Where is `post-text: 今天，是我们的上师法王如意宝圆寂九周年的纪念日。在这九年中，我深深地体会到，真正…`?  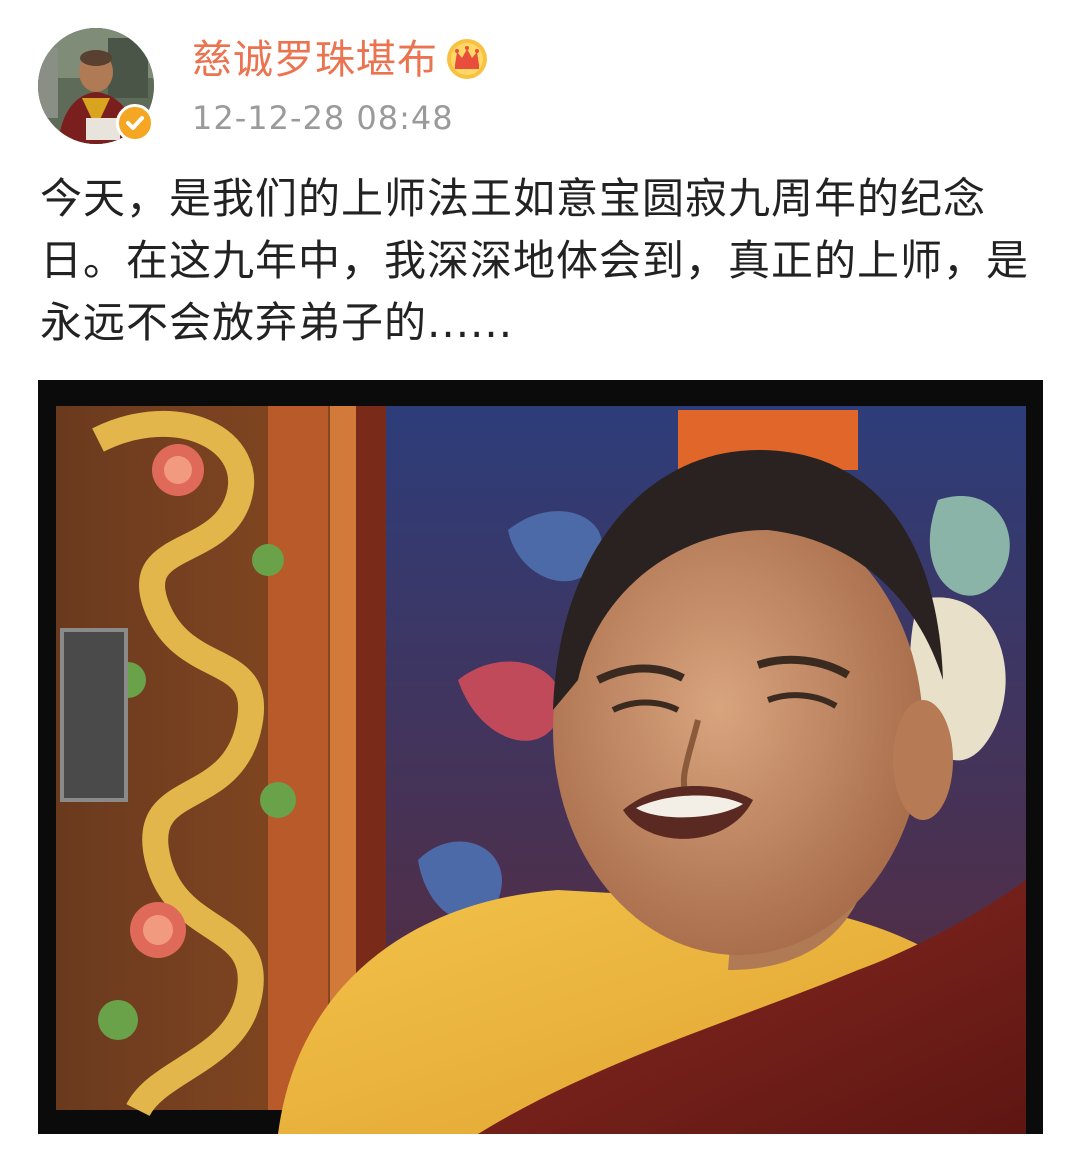 post-text: 今天，是我们的上师法王如意宝圆寂九周年的纪念日。在这九年中，我深深地体会到，真正… is located at coordinates (535, 260).